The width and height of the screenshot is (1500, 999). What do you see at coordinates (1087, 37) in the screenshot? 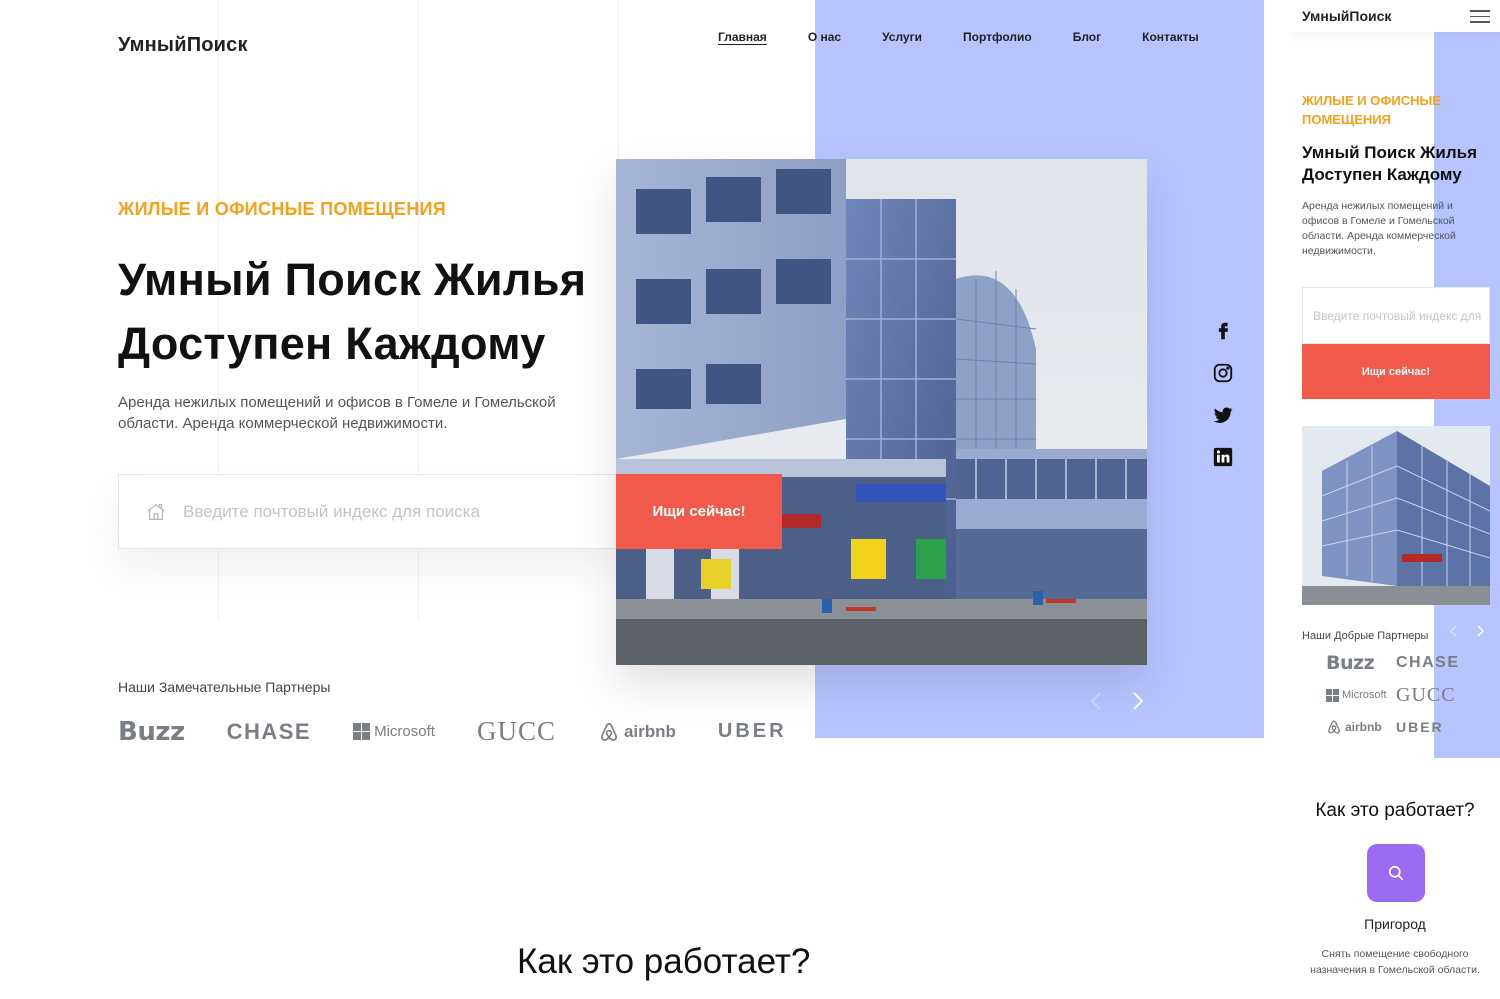
I see `nav-item-blog: Блог` at bounding box center [1087, 37].